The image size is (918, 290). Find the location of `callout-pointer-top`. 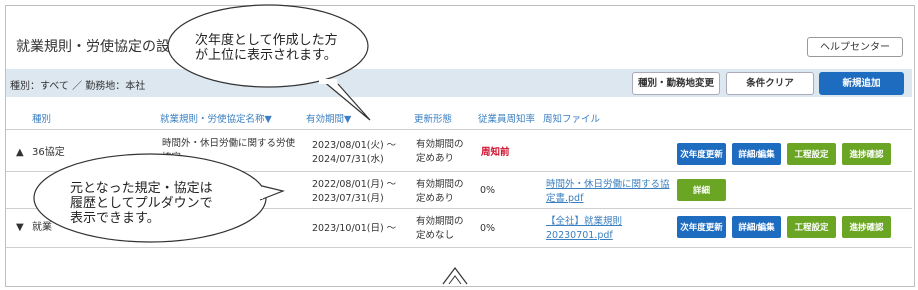

callout-pointer-top is located at coordinates (346, 100).